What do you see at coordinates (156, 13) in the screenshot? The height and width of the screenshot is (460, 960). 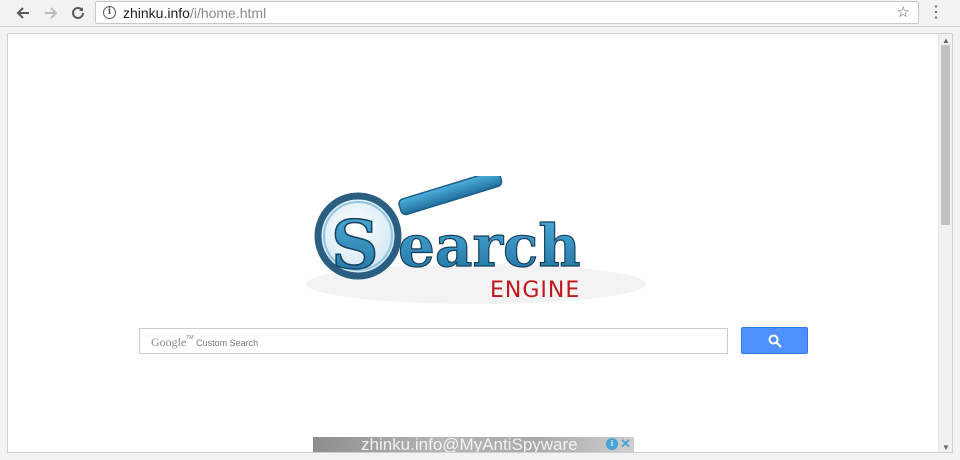 I see `url-host: zhinku.info` at bounding box center [156, 13].